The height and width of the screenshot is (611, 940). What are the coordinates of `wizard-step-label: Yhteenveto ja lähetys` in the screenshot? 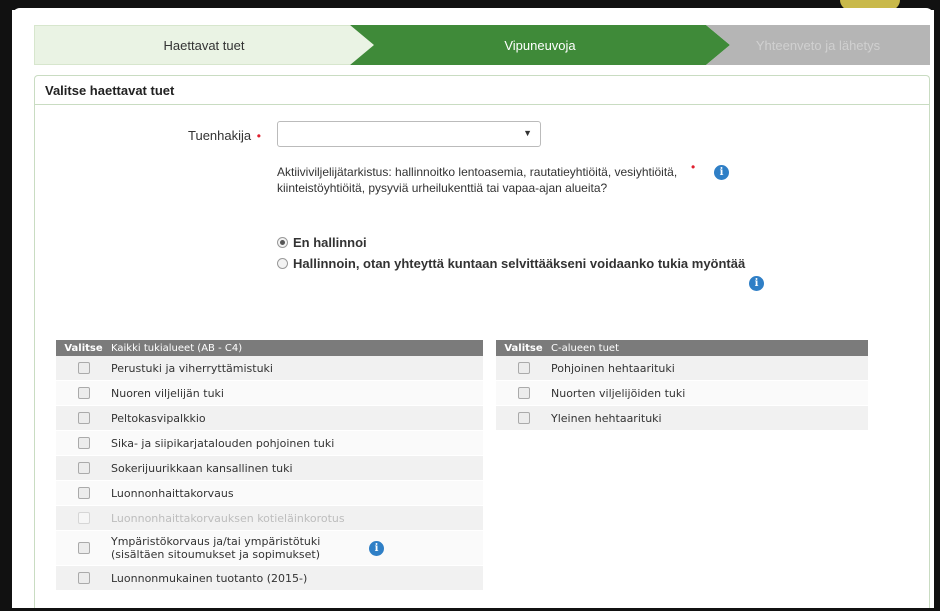 It's located at (818, 45).